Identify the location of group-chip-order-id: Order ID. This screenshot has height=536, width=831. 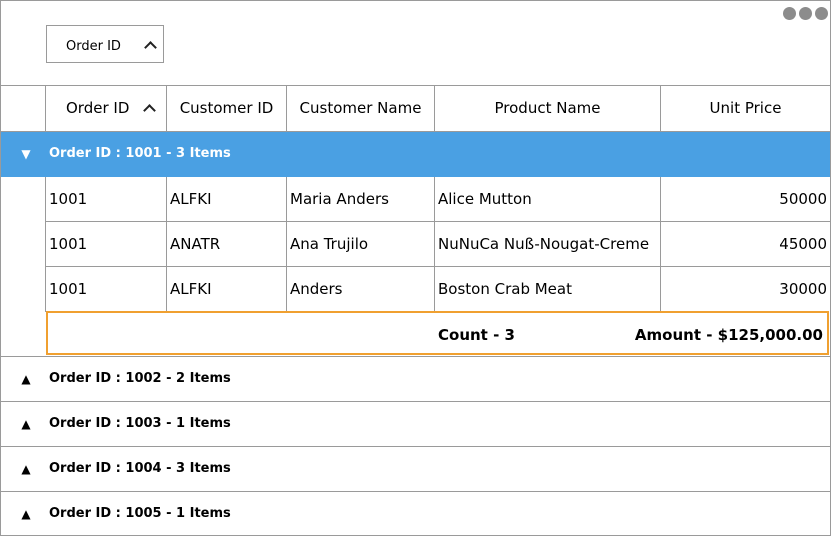
(105, 44).